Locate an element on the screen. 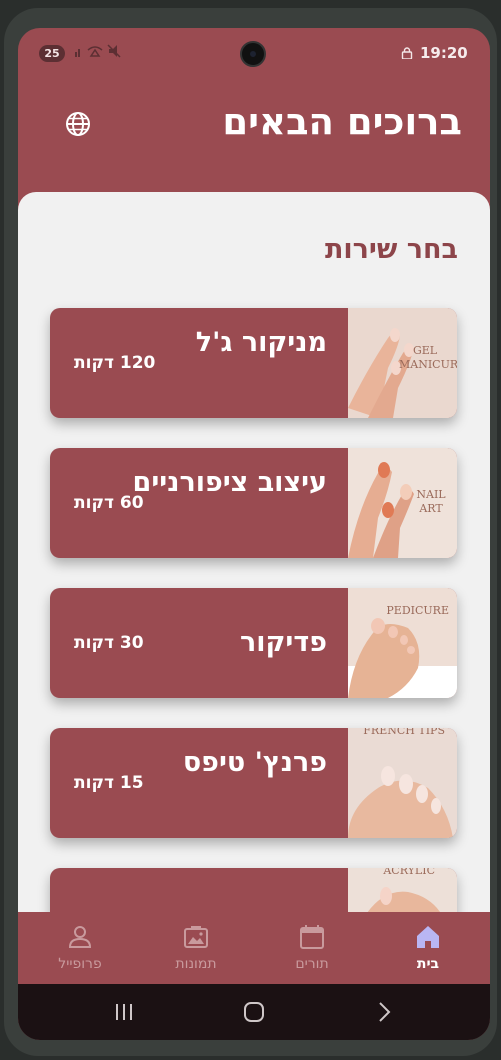  service-card-acrylic: ACRYLIC is located at coordinates (253, 890).